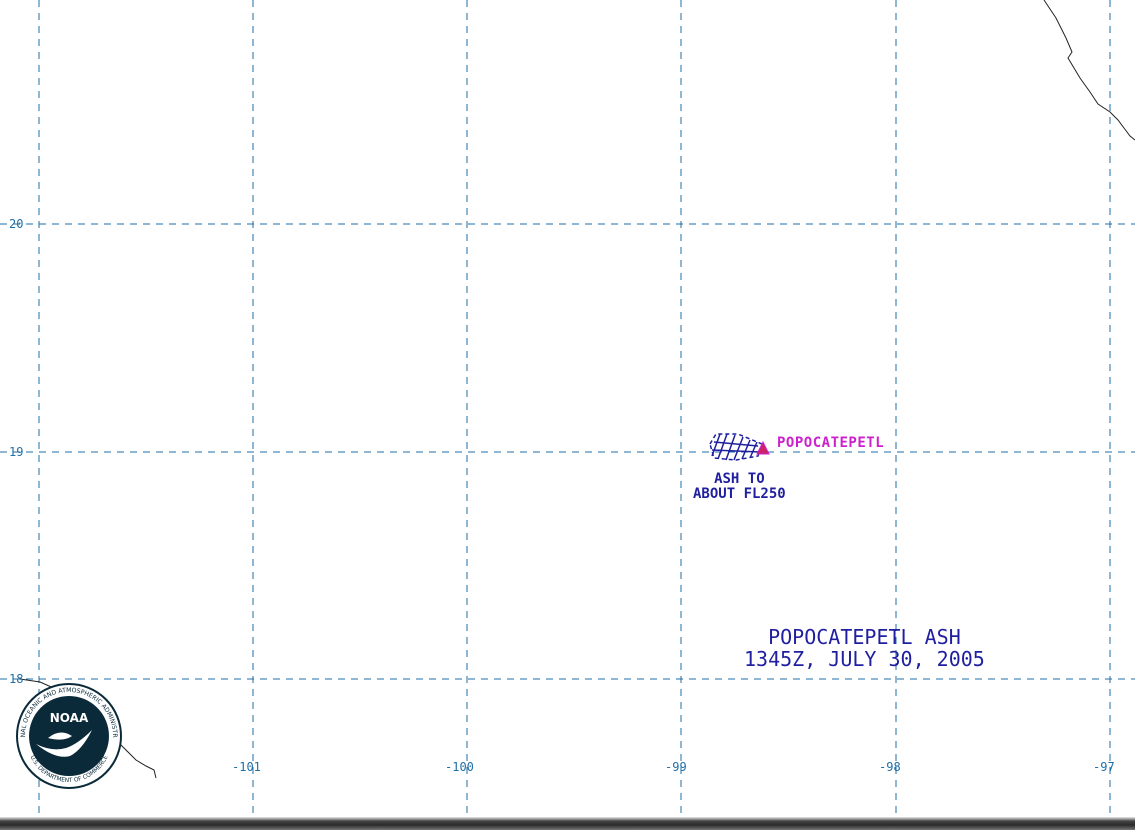 This screenshot has width=1135, height=830. Describe the element at coordinates (459, 767) in the screenshot. I see `lon-label-minus-100: -100` at that location.